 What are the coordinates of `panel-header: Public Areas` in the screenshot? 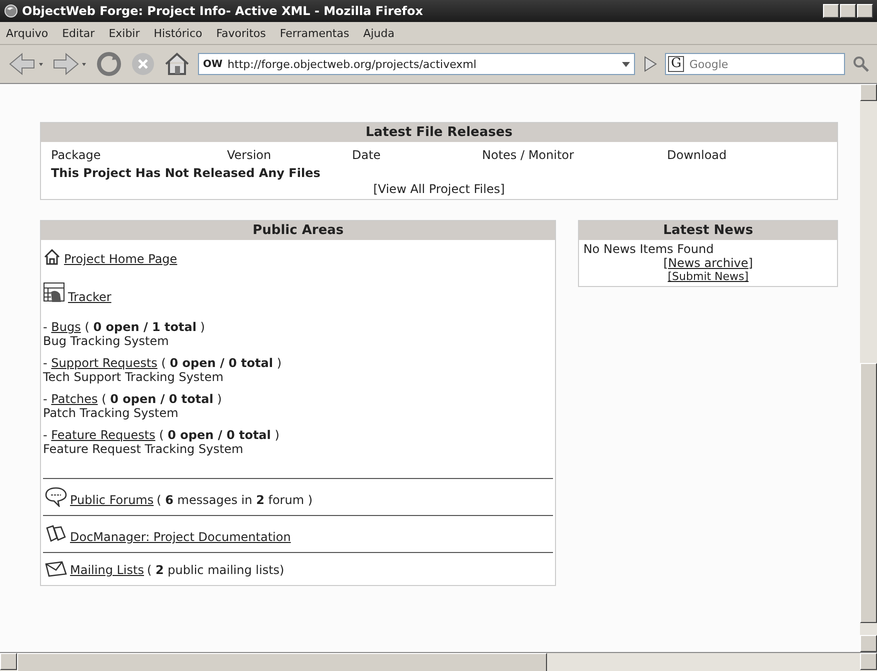 It's located at (298, 230).